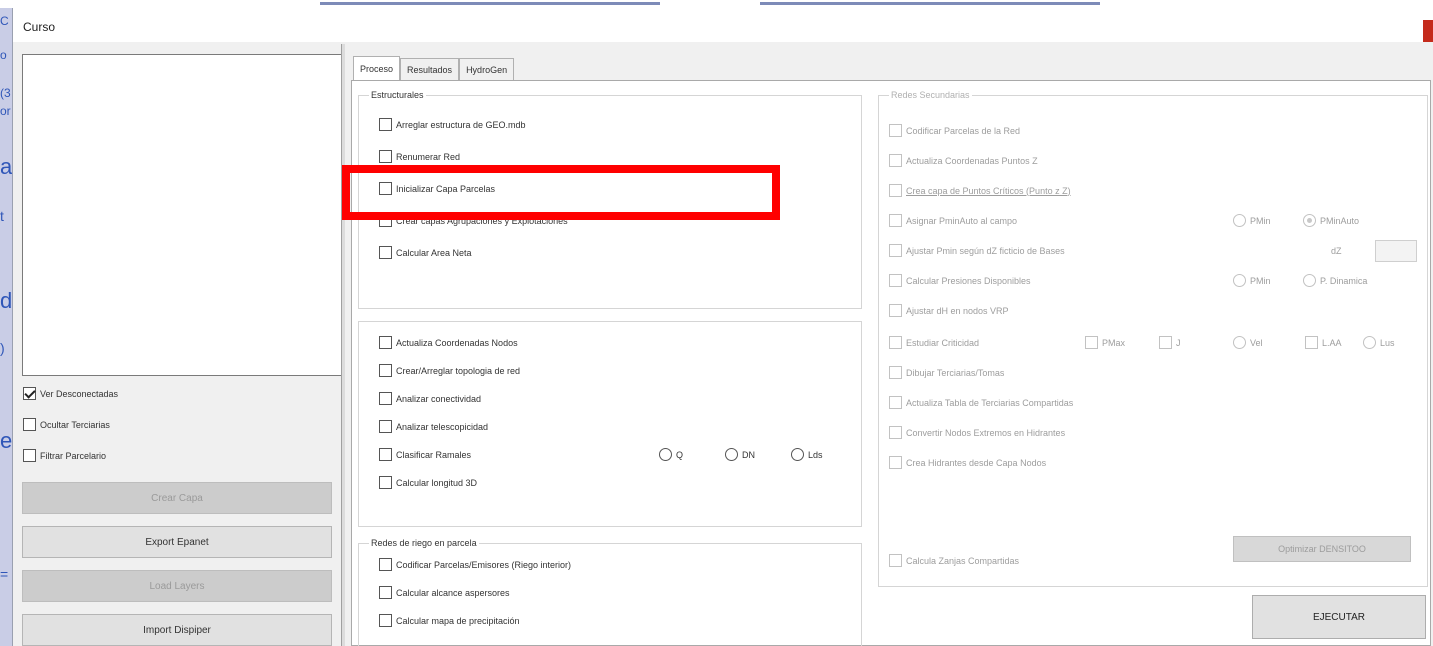 This screenshot has height=646, width=1433. I want to click on crea-capa-puntos-criticos-checkbox: Crea capa de Puntos Críticos (Punto z Z), so click(980, 190).